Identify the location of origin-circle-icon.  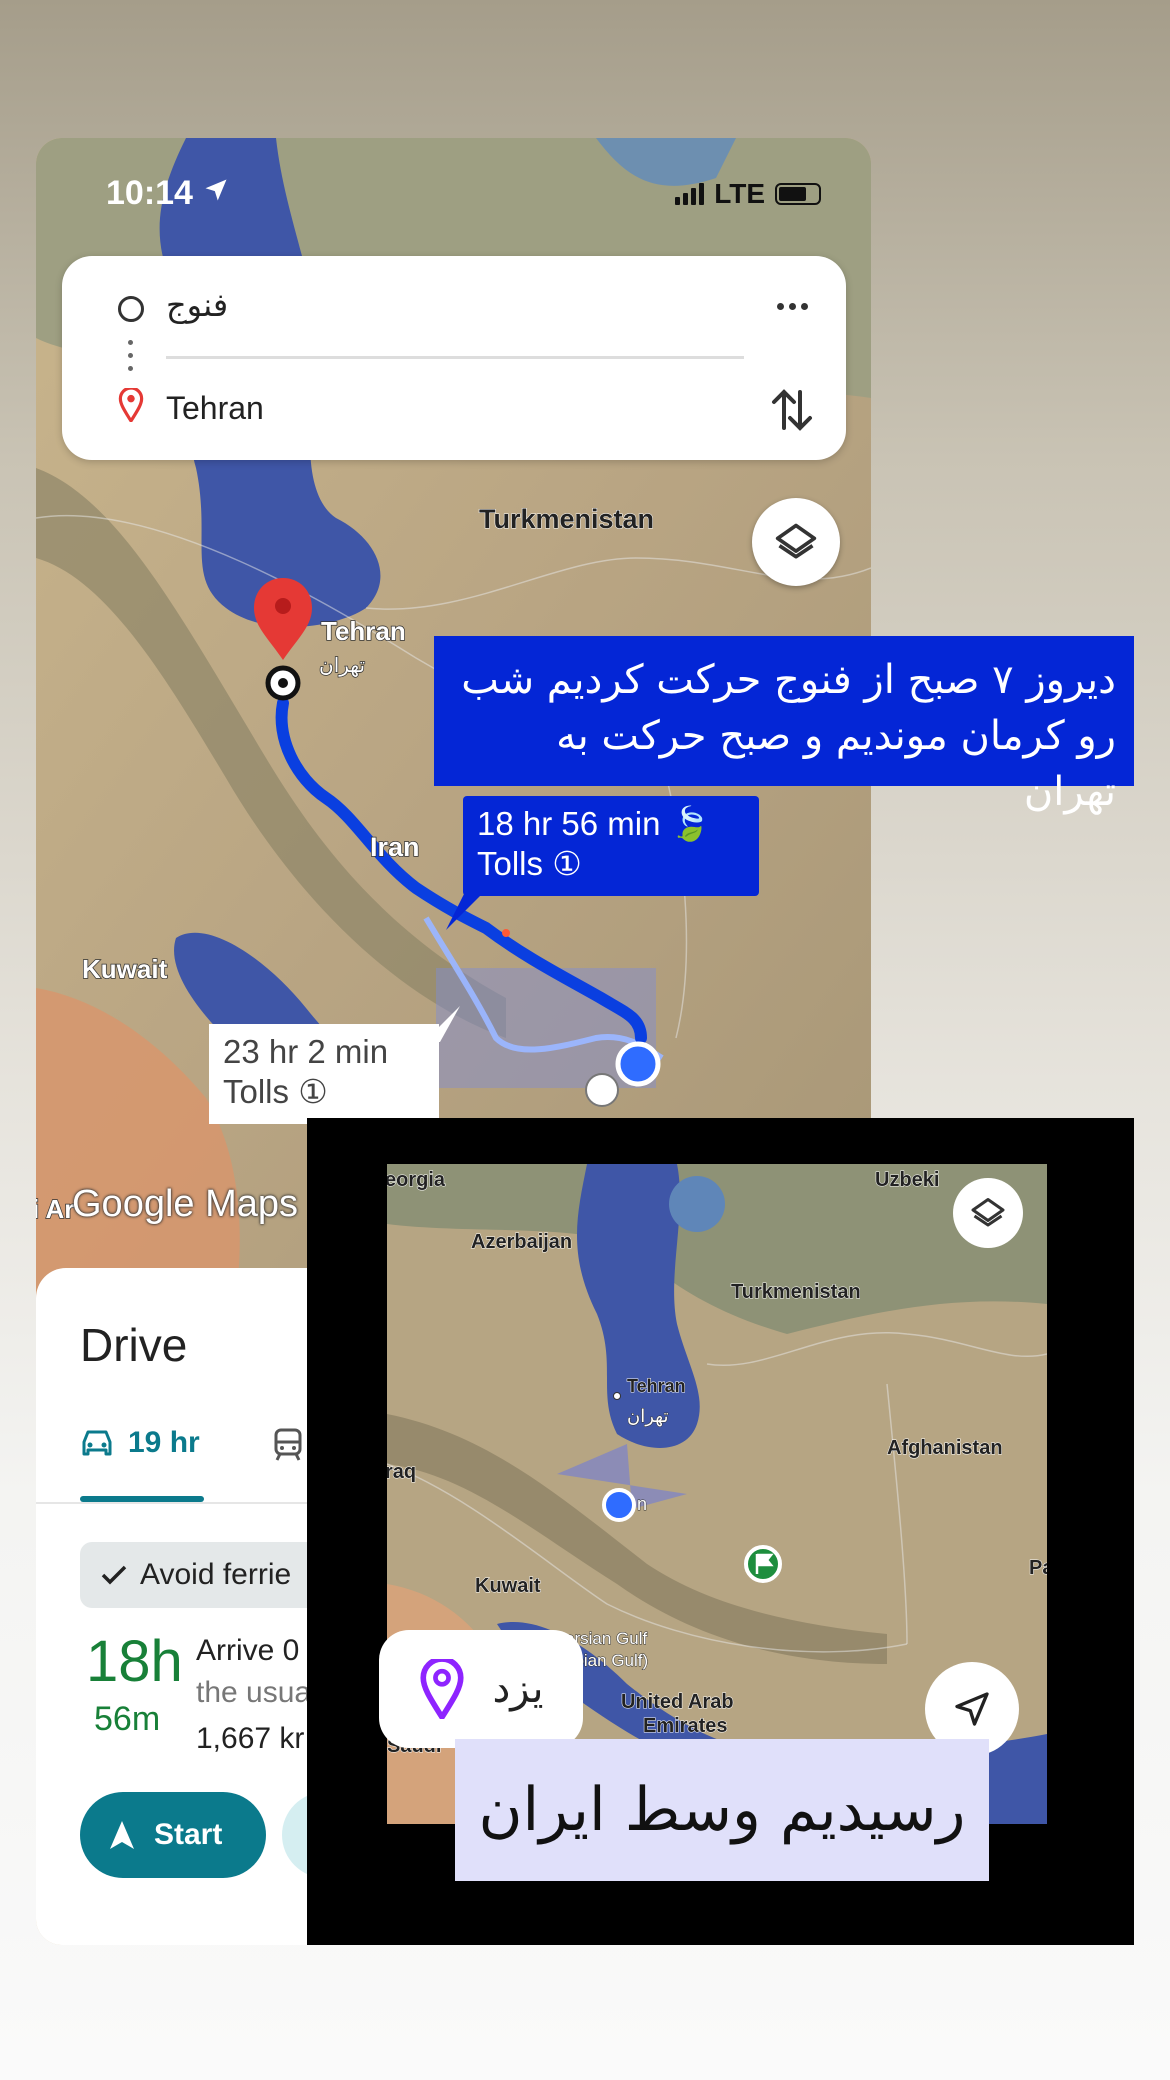
(131, 309).